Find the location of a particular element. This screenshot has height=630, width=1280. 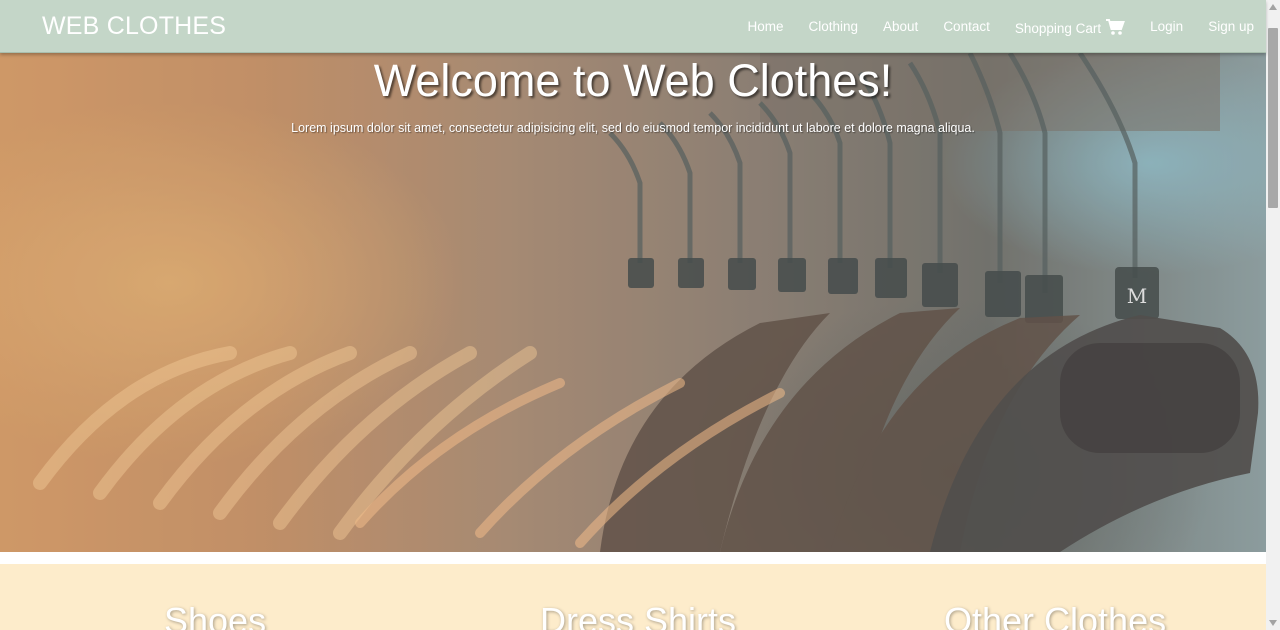

nav-clothing-link: Clothing is located at coordinates (834, 26).